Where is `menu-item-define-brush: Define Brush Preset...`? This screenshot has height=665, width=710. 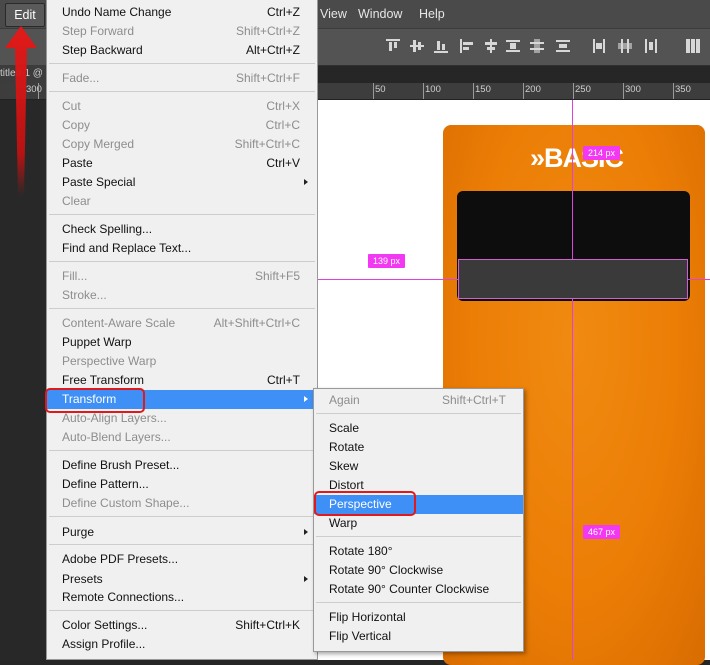
menu-item-define-brush: Define Brush Preset... is located at coordinates (182, 465).